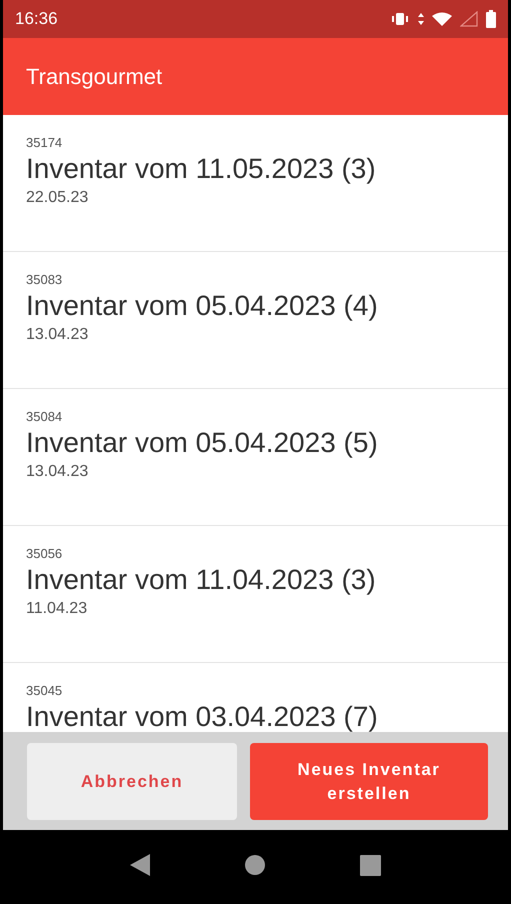 The width and height of the screenshot is (511, 904). I want to click on inventory-date: 22.05.23, so click(58, 198).